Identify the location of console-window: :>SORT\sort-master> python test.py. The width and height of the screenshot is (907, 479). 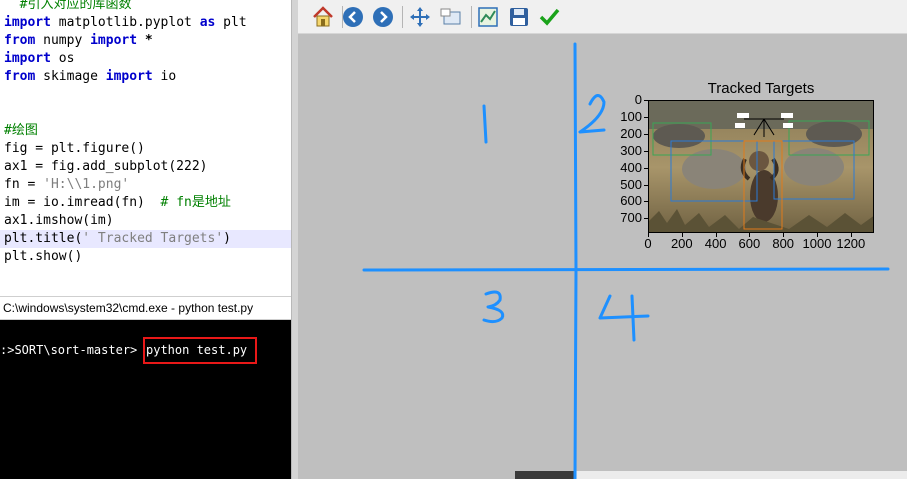
(145, 399).